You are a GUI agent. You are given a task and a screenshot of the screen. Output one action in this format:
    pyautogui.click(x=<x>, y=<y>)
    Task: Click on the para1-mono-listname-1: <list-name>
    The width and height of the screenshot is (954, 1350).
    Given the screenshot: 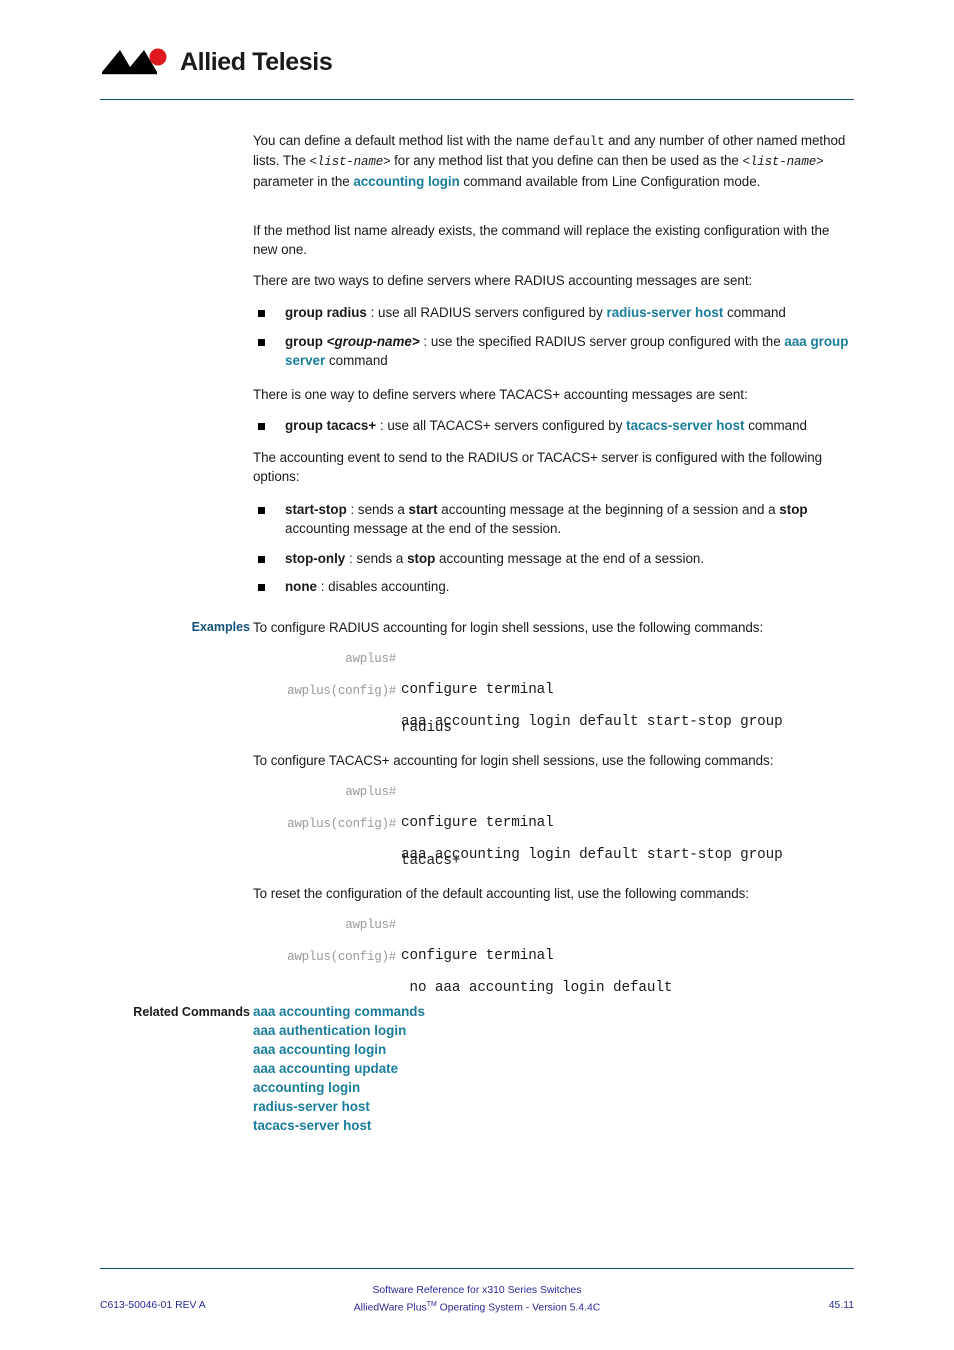 What is the action you would take?
    pyautogui.click(x=350, y=162)
    